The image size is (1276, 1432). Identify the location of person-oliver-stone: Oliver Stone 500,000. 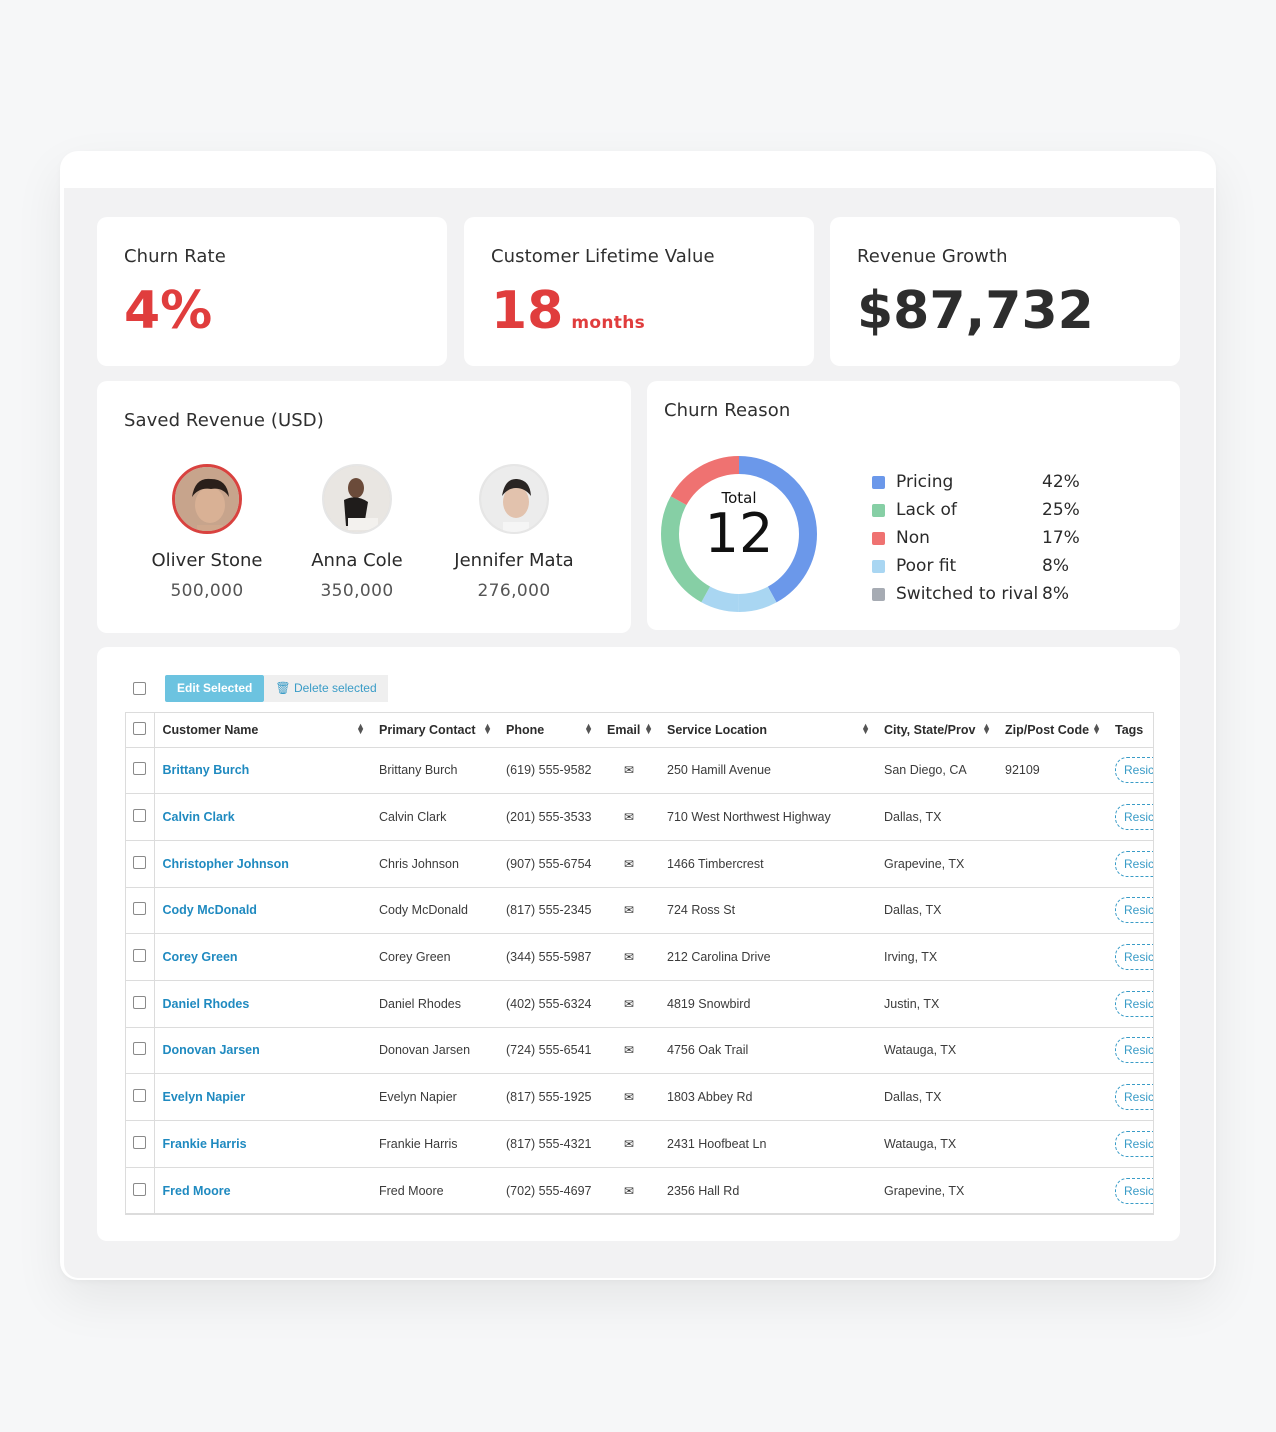
(207, 532).